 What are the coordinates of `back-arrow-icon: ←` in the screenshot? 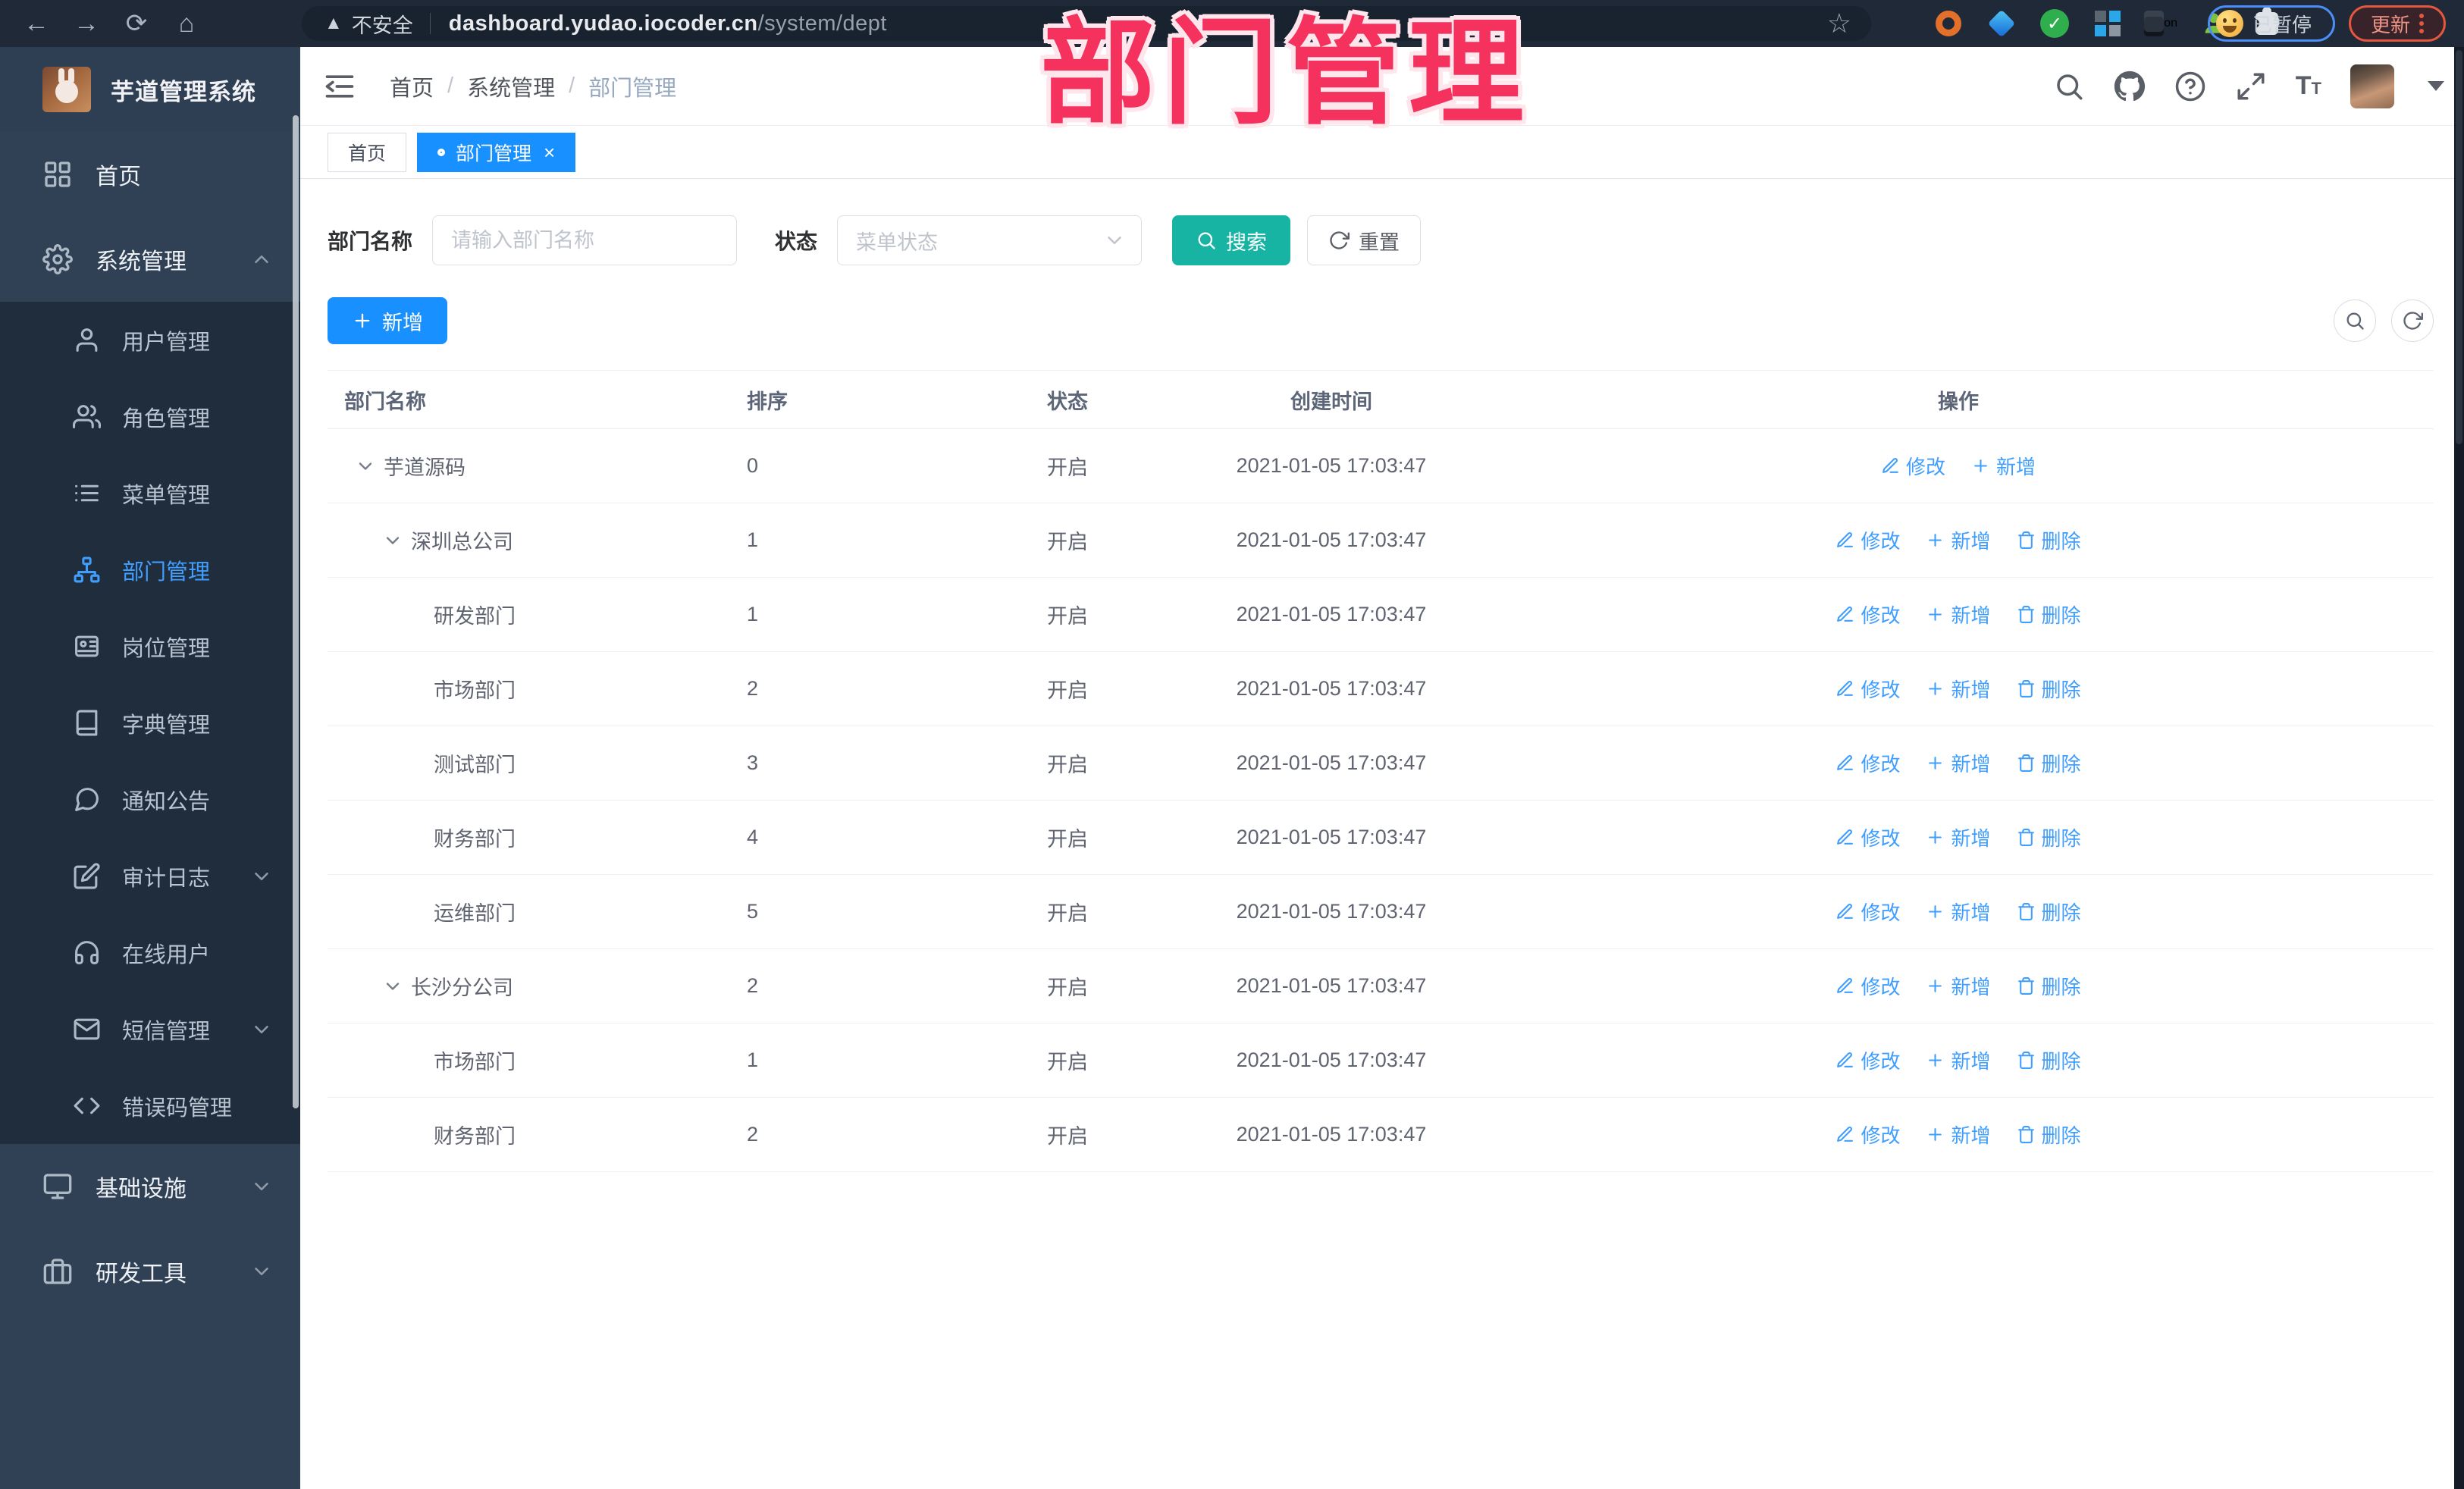 It's located at (36, 23).